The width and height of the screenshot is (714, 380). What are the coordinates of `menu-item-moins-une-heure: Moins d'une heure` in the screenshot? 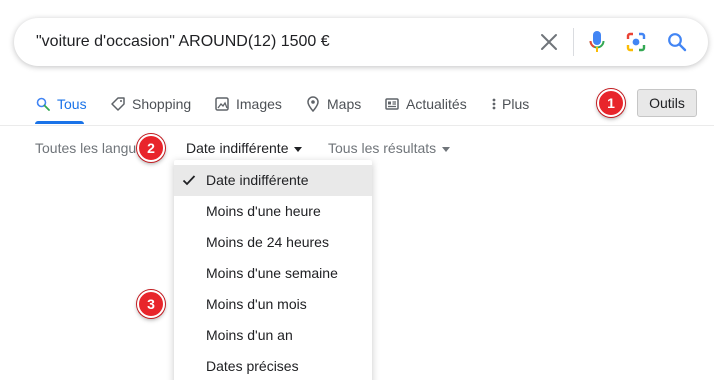 It's located at (273, 211).